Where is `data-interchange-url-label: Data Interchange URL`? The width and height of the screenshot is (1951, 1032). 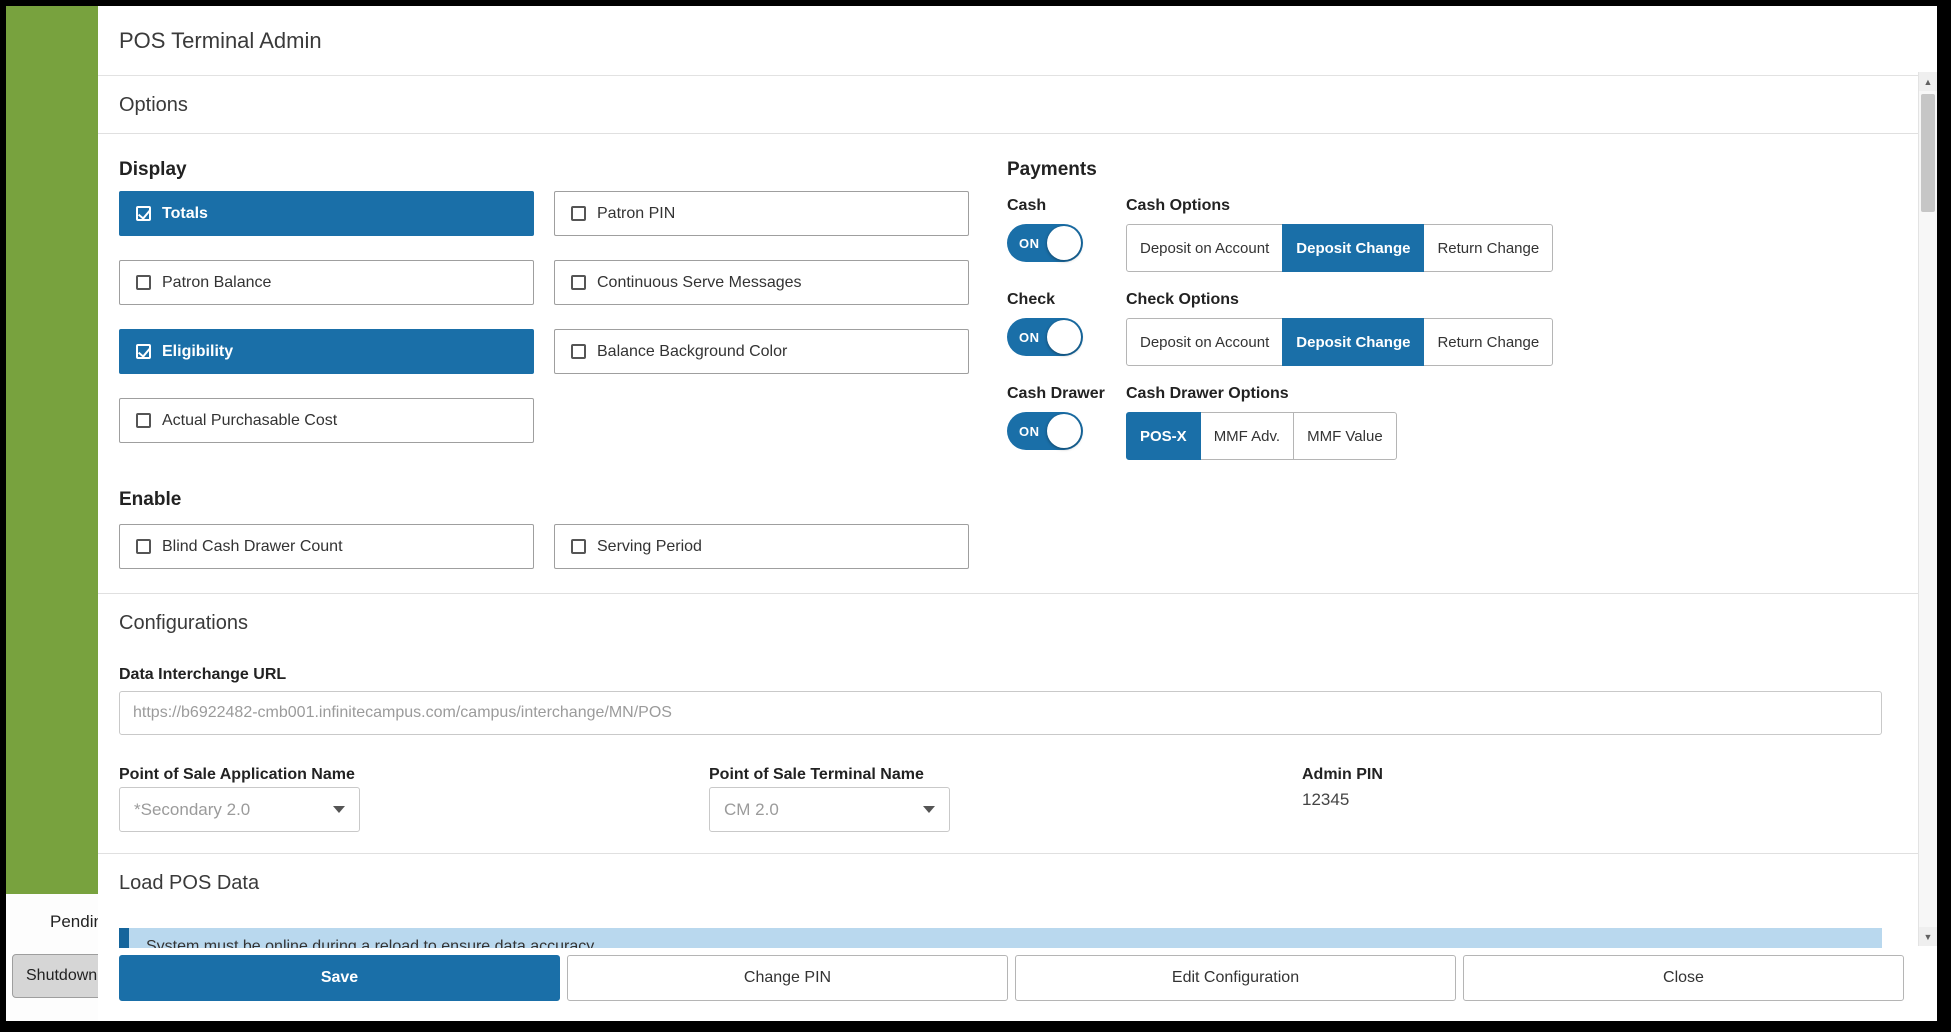
data-interchange-url-label: Data Interchange URL is located at coordinates (203, 674).